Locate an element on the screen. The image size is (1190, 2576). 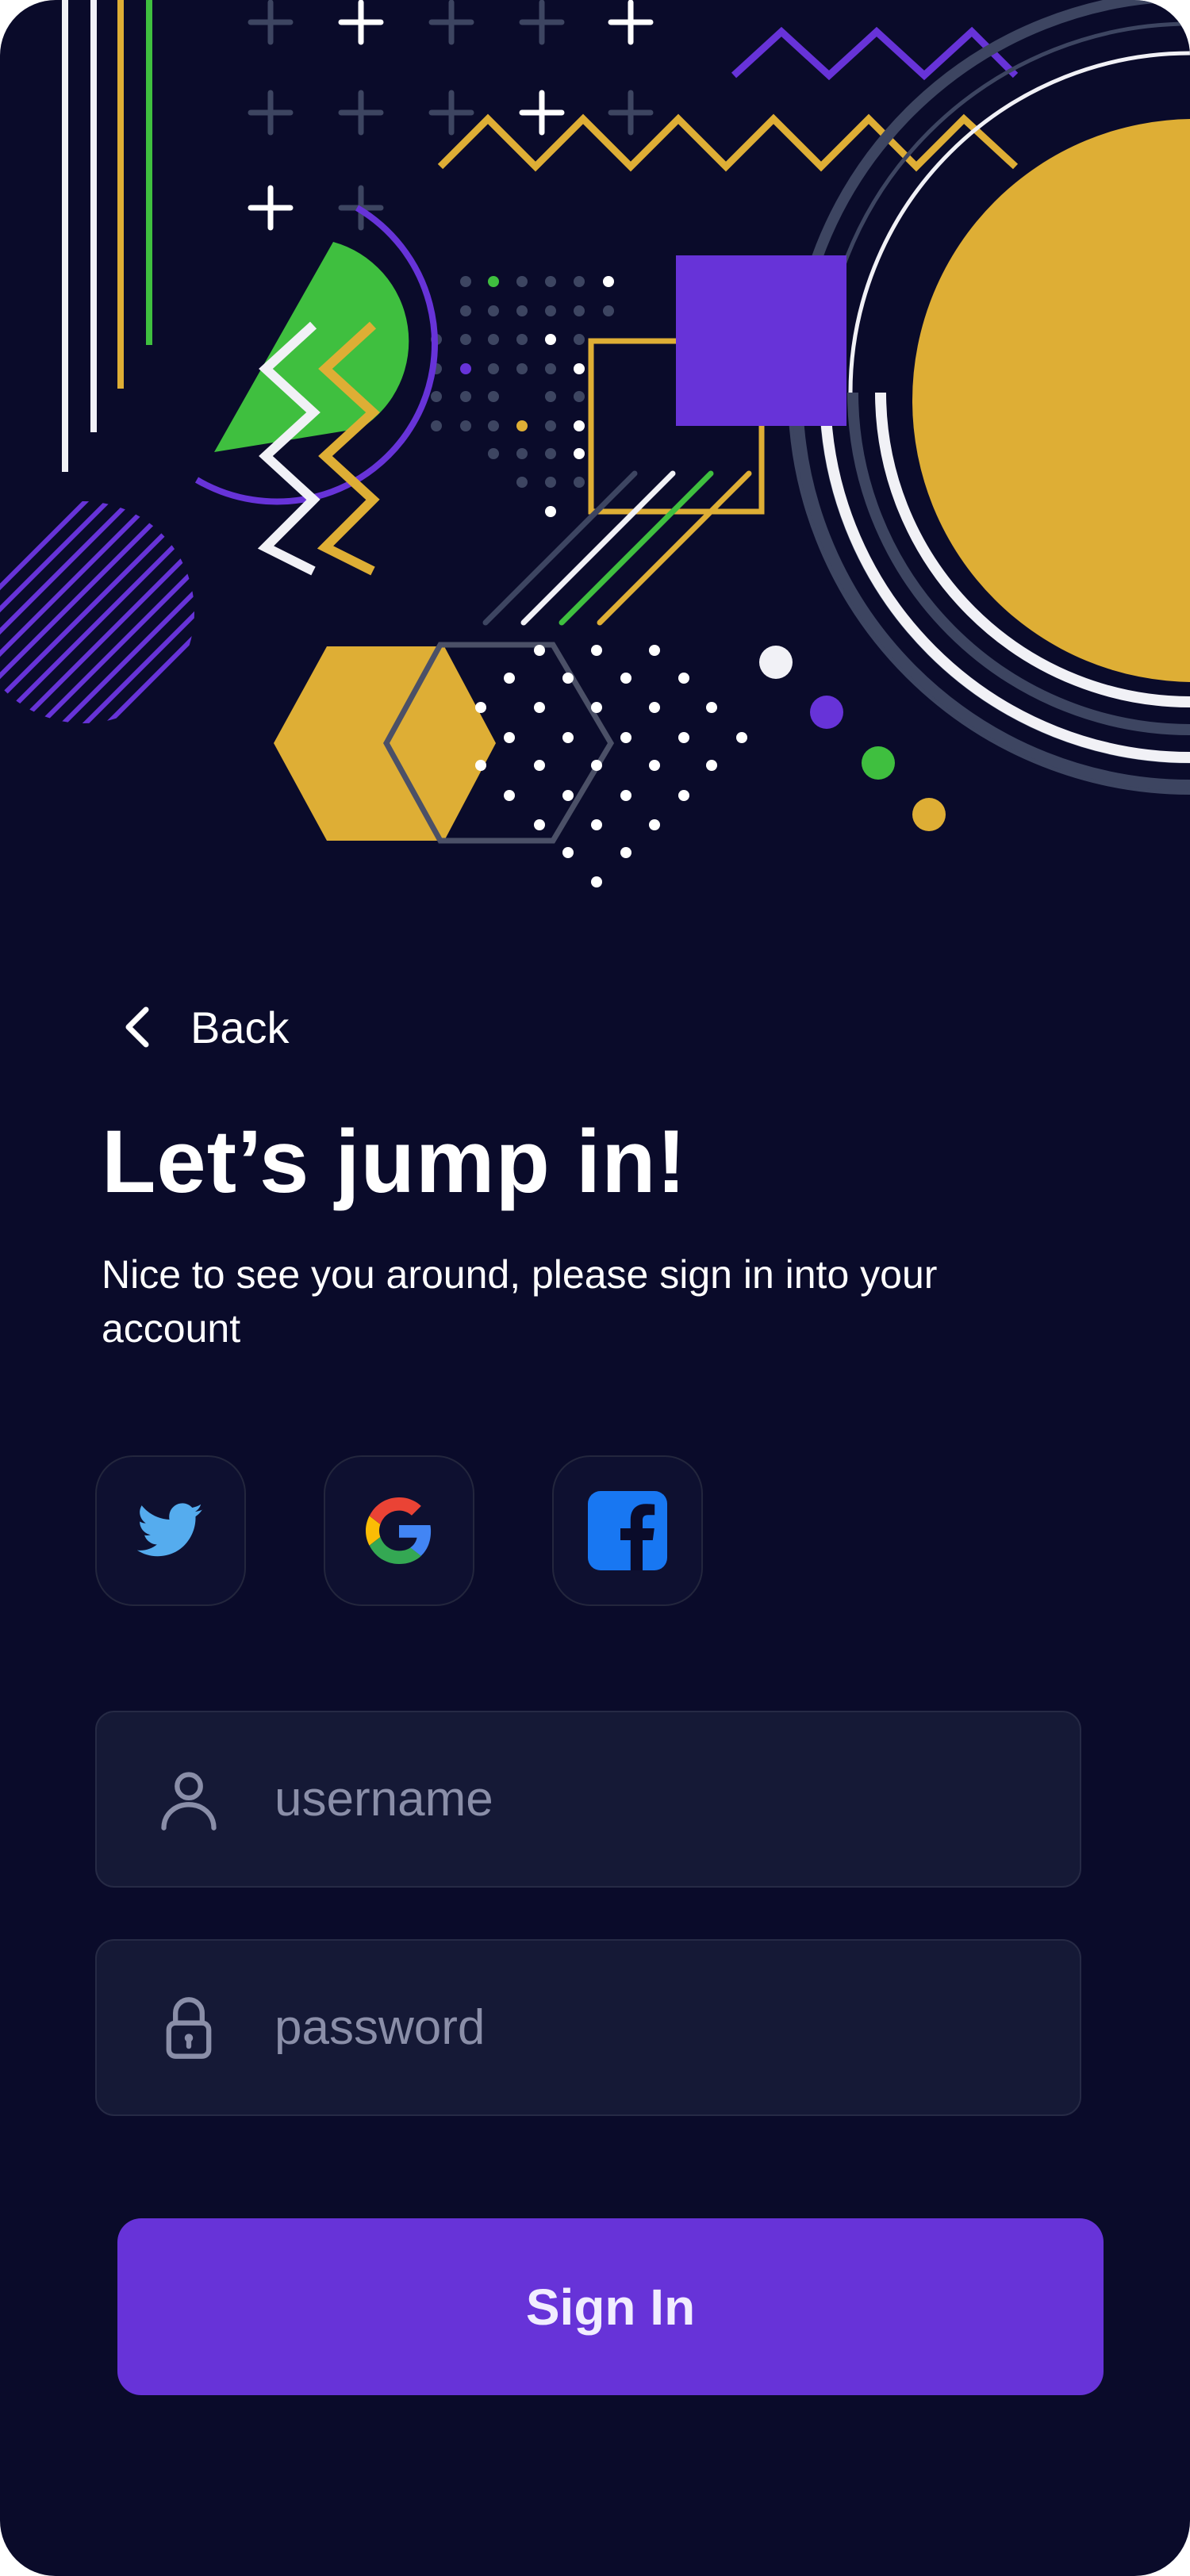
facebook-icon is located at coordinates (627, 1531).